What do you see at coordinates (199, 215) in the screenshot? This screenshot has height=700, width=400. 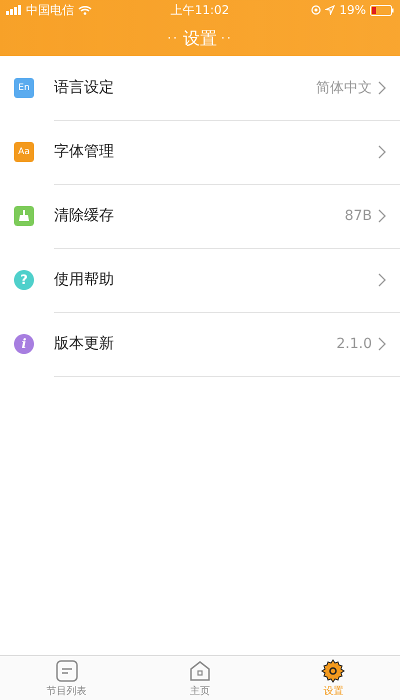 I see `setting-label: 清除缓存` at bounding box center [199, 215].